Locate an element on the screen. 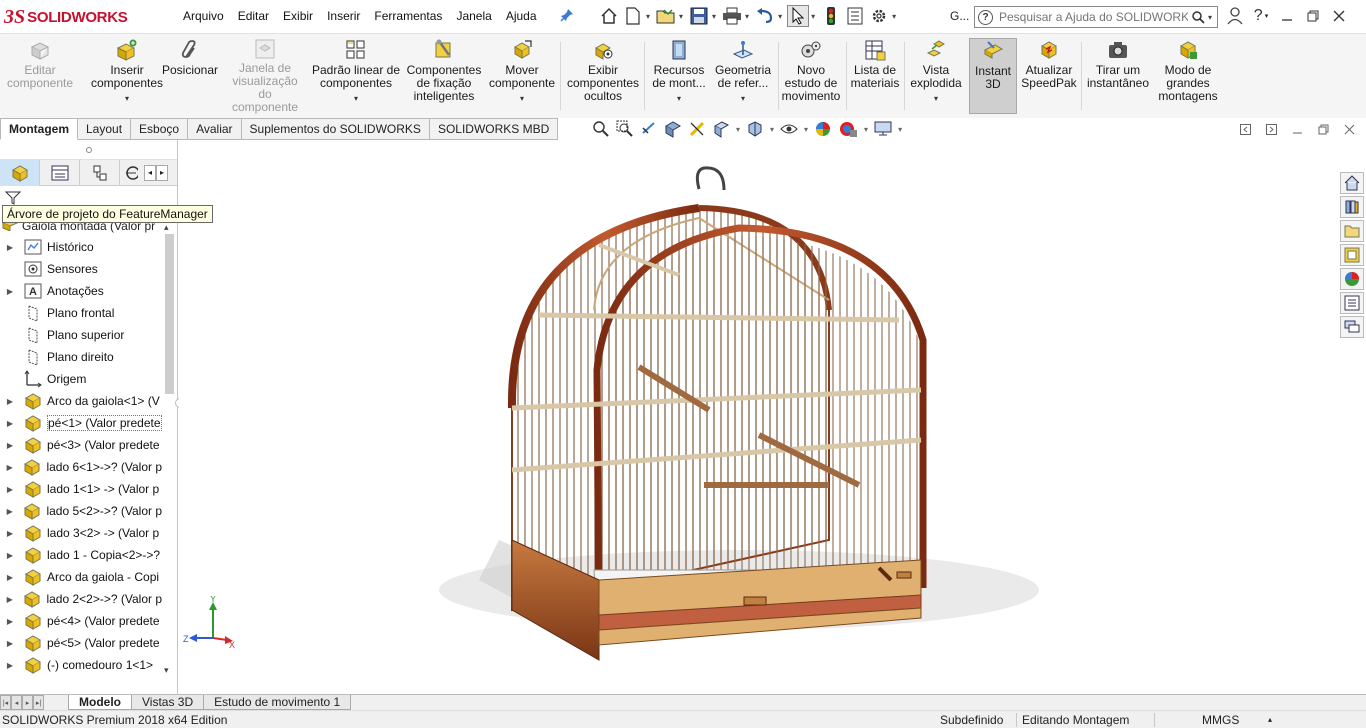 This screenshot has width=1366, height=728. file-explorer-icon is located at coordinates (1352, 231).